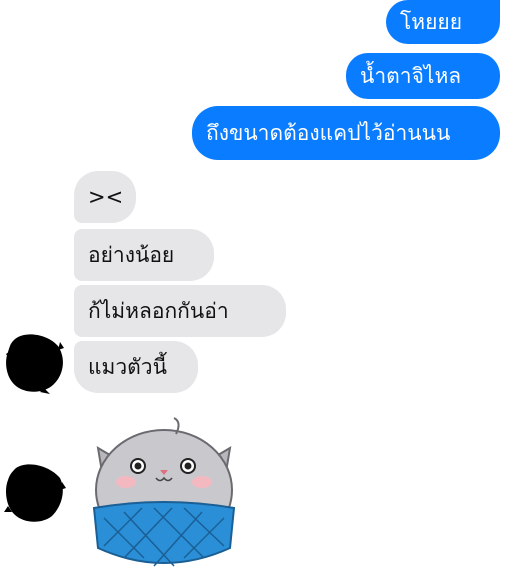 This screenshot has width=526, height=584. I want to click on message-text: ถึงขนาดต้องแคปไว้อ่านนน, so click(328, 132).